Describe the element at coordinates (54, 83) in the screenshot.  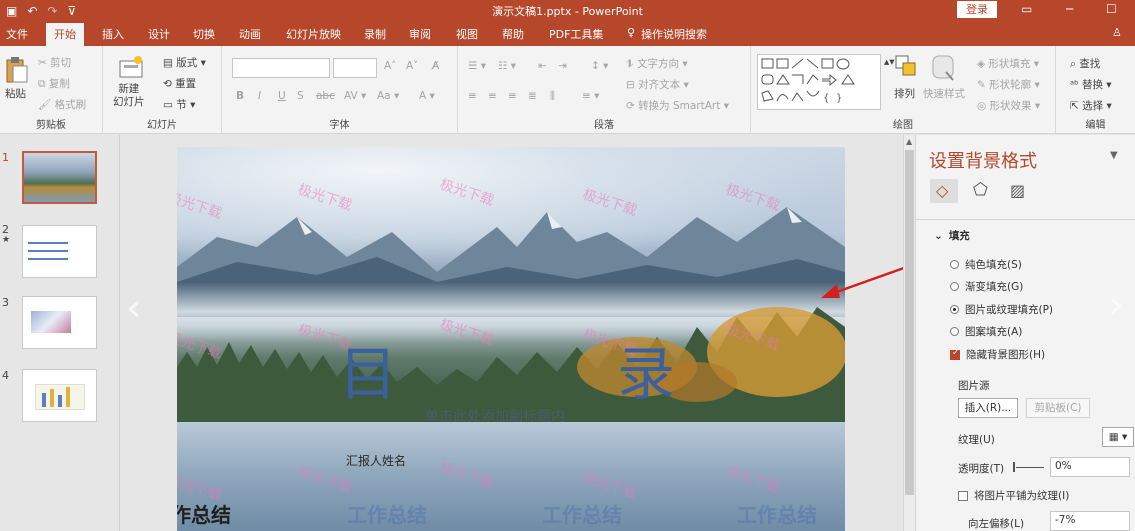
I see `copy-button: ⧉ 复制` at that location.